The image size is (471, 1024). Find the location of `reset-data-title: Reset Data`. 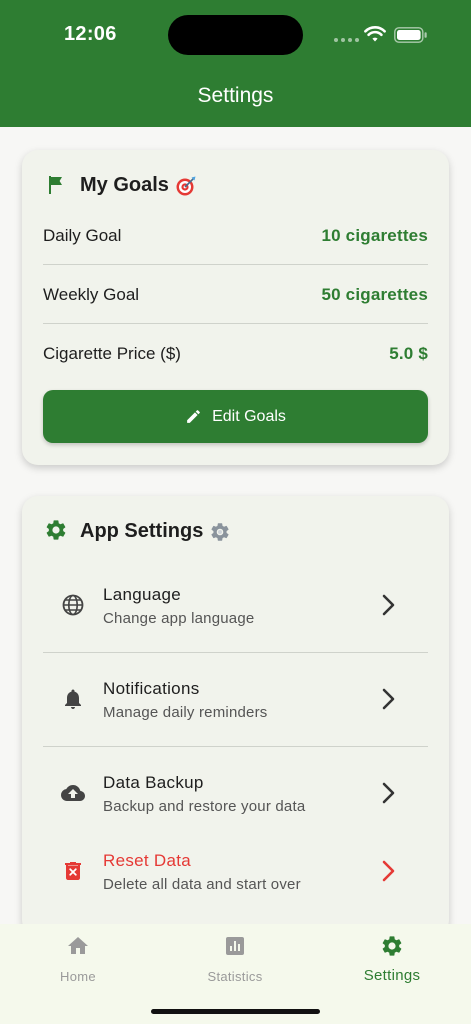

reset-data-title: Reset Data is located at coordinates (147, 860).